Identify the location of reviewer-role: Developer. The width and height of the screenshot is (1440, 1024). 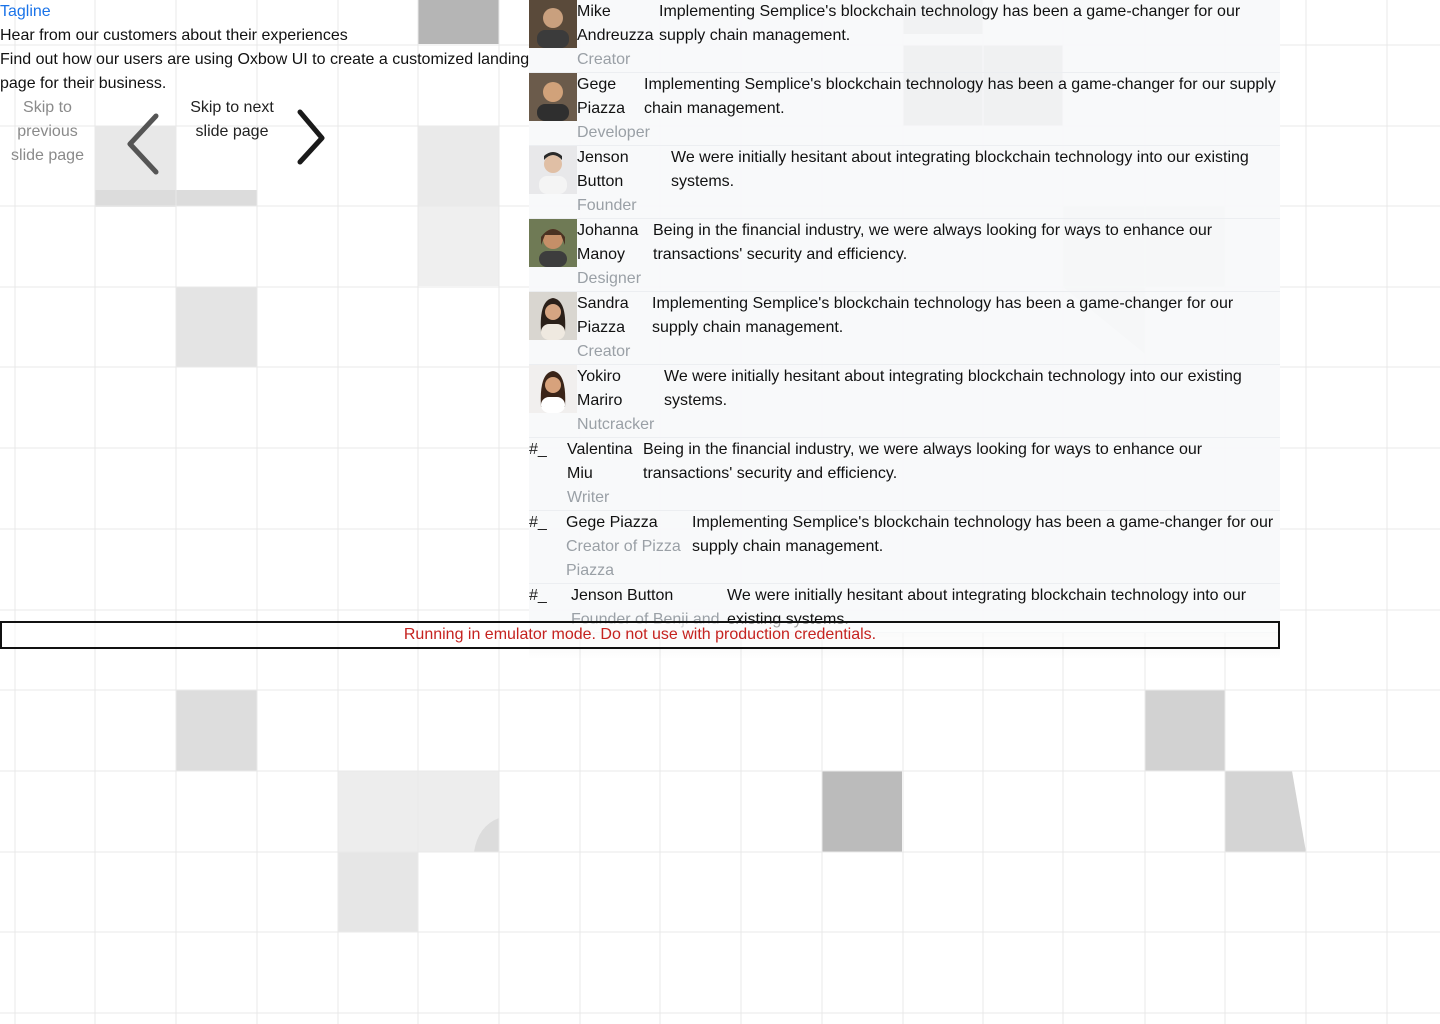
(613, 132).